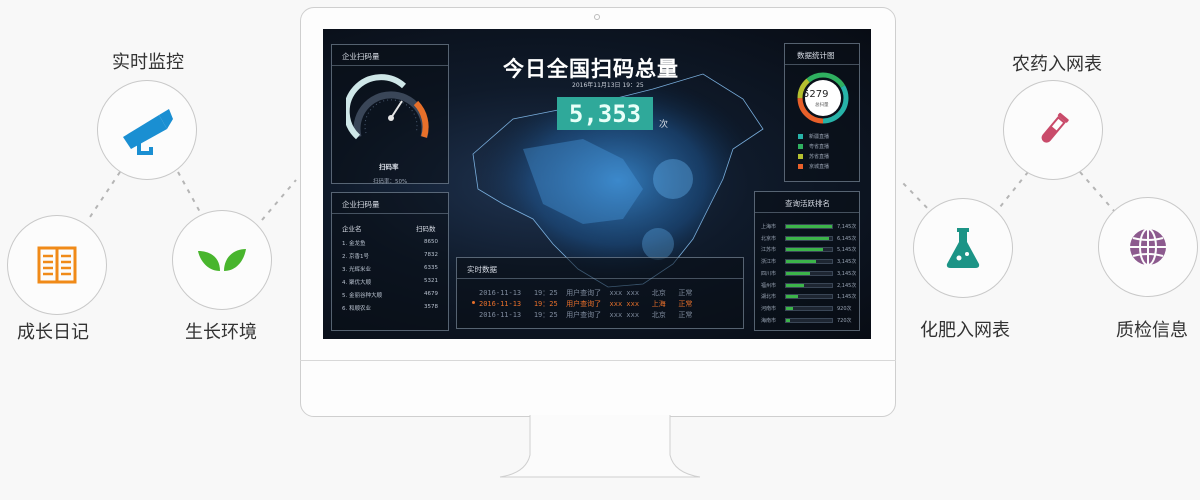 The width and height of the screenshot is (1200, 500). I want to click on flask-icon, so click(963, 248).